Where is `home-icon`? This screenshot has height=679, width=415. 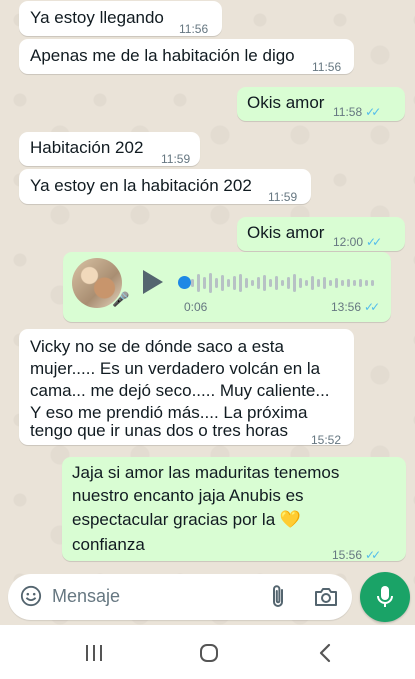
home-icon is located at coordinates (209, 653).